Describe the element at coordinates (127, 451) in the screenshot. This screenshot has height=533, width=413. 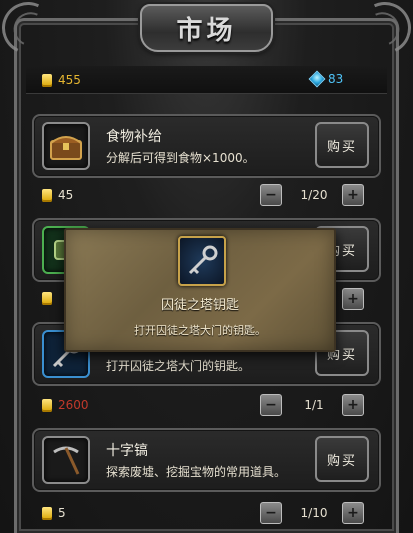
I see `item-name: 十字镐` at that location.